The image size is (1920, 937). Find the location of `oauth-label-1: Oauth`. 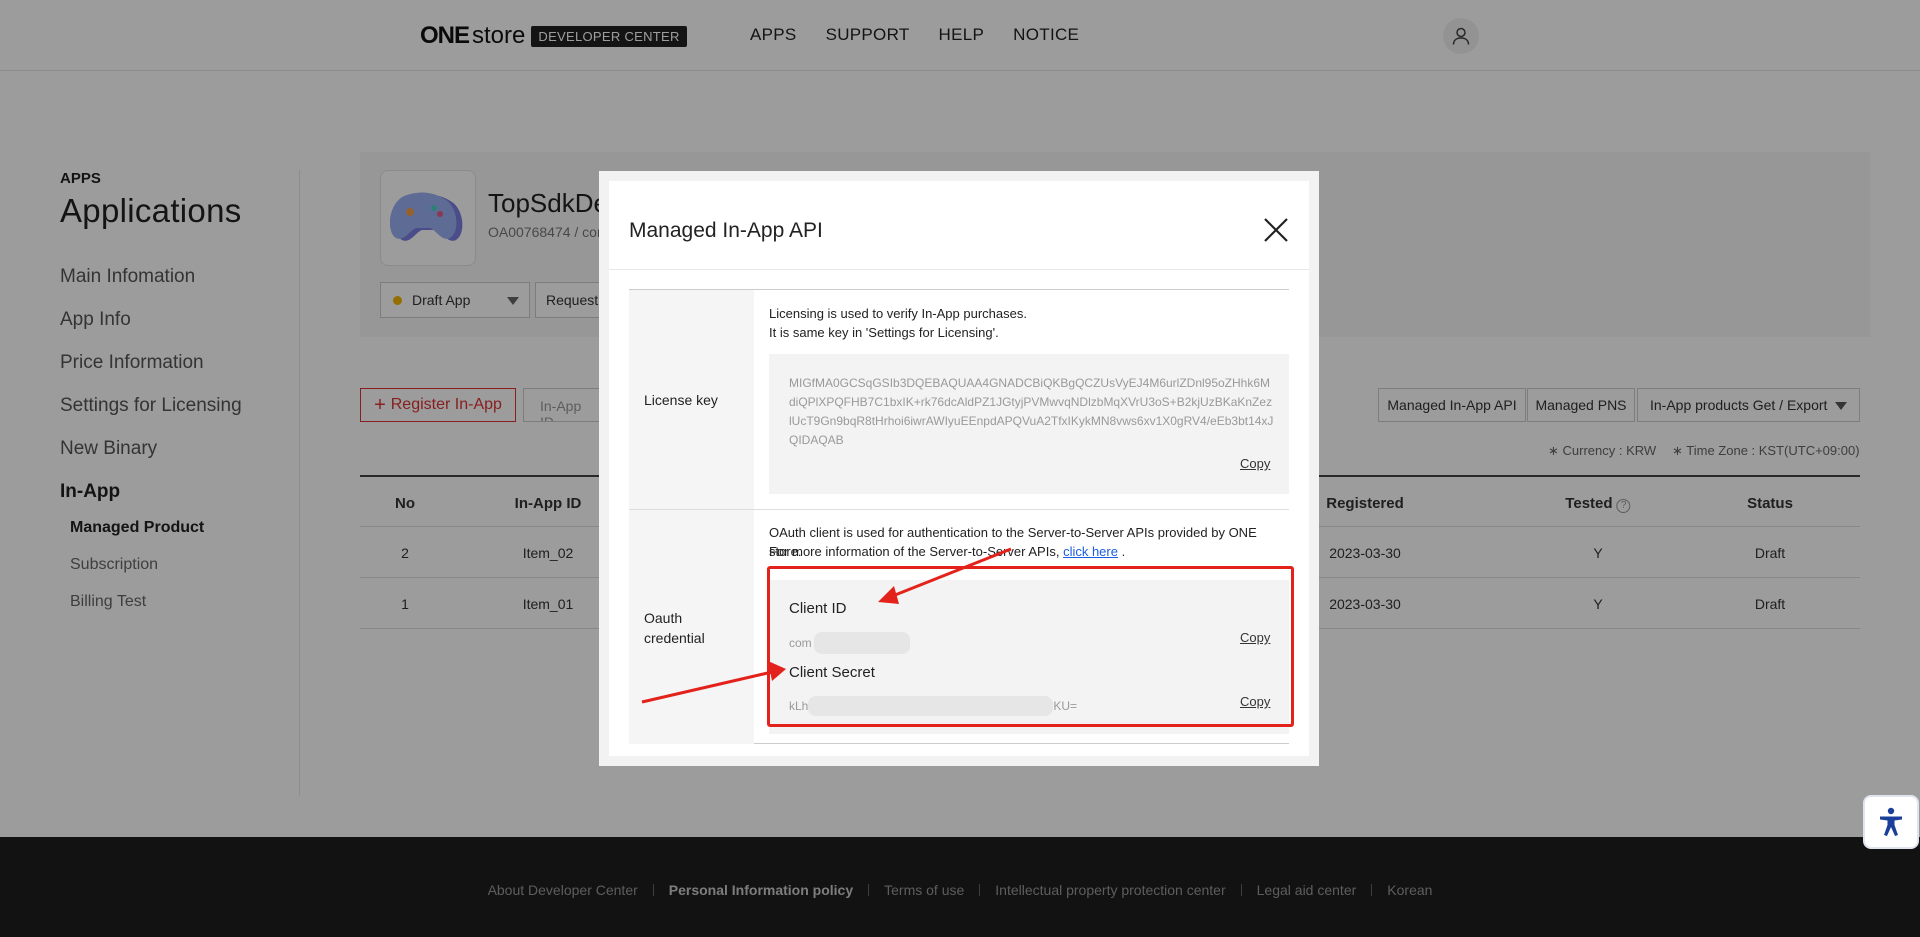

oauth-label-1: Oauth is located at coordinates (663, 618).